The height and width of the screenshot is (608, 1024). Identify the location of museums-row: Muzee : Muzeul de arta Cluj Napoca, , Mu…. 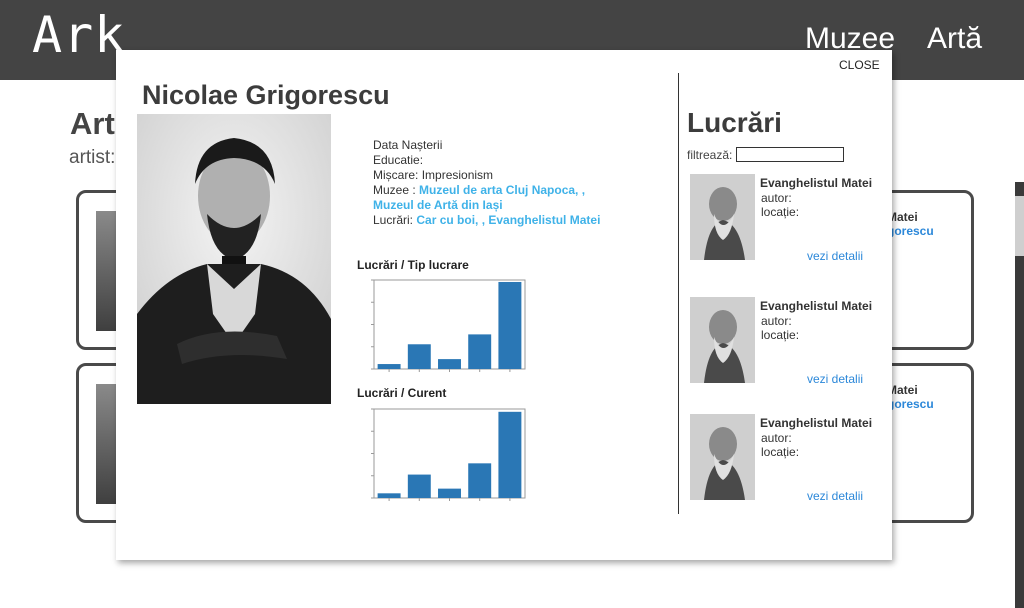
(498, 198).